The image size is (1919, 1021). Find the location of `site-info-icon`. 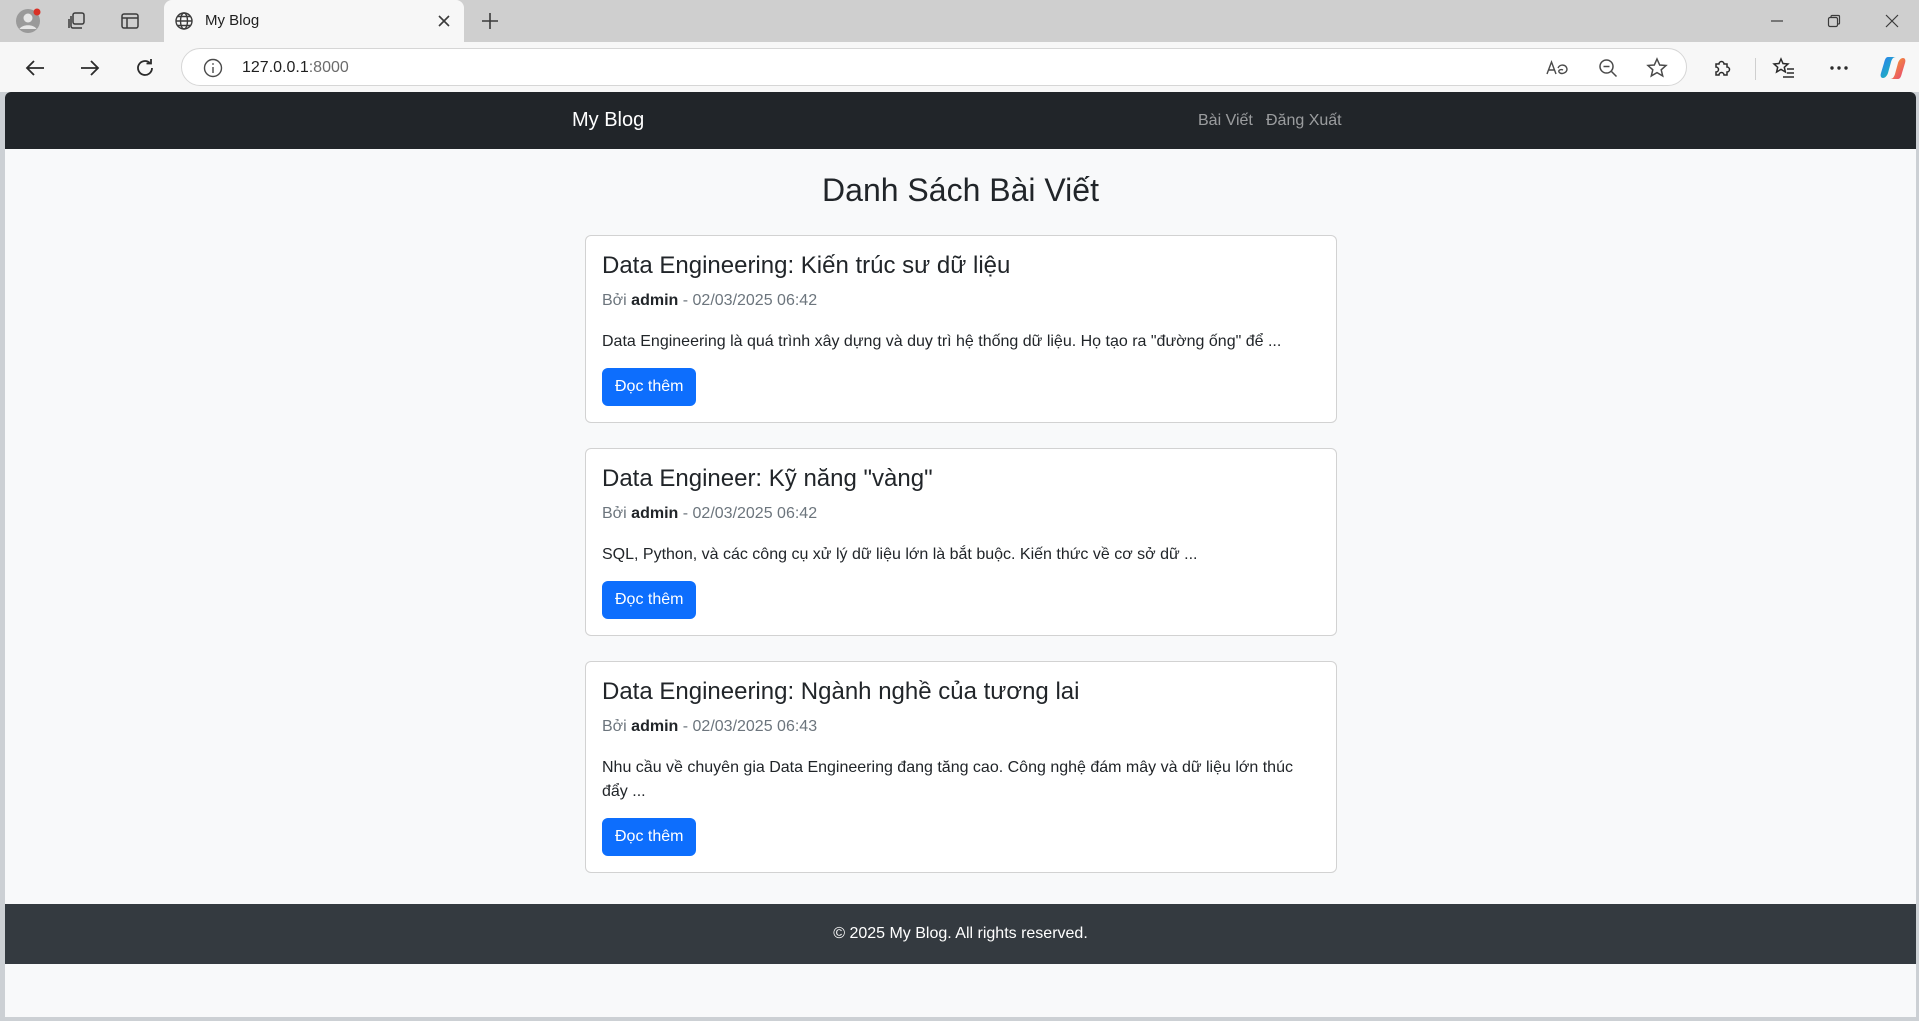

site-info-icon is located at coordinates (213, 68).